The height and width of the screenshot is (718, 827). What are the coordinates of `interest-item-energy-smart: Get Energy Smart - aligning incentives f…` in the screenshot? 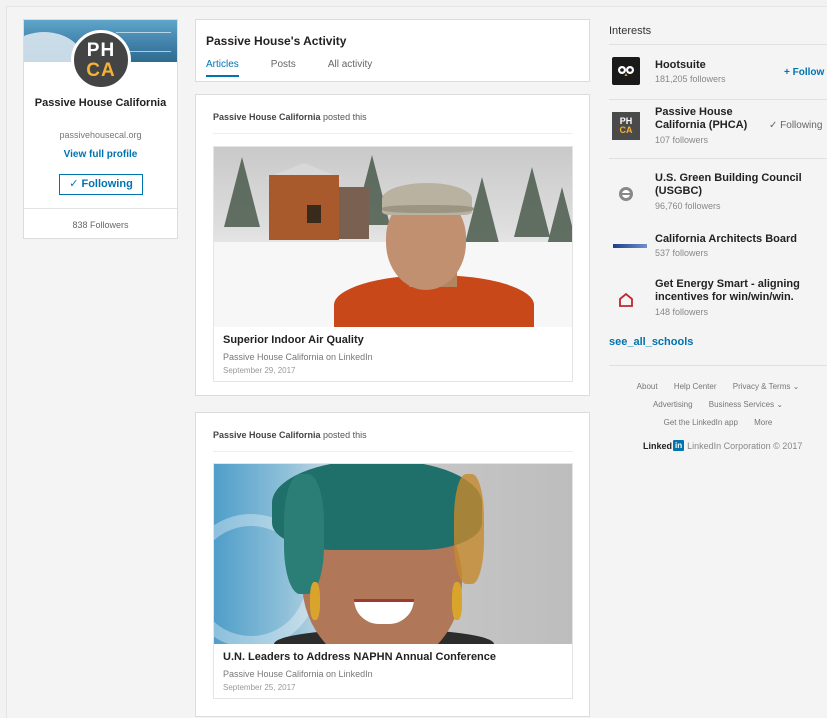 It's located at (718, 300).